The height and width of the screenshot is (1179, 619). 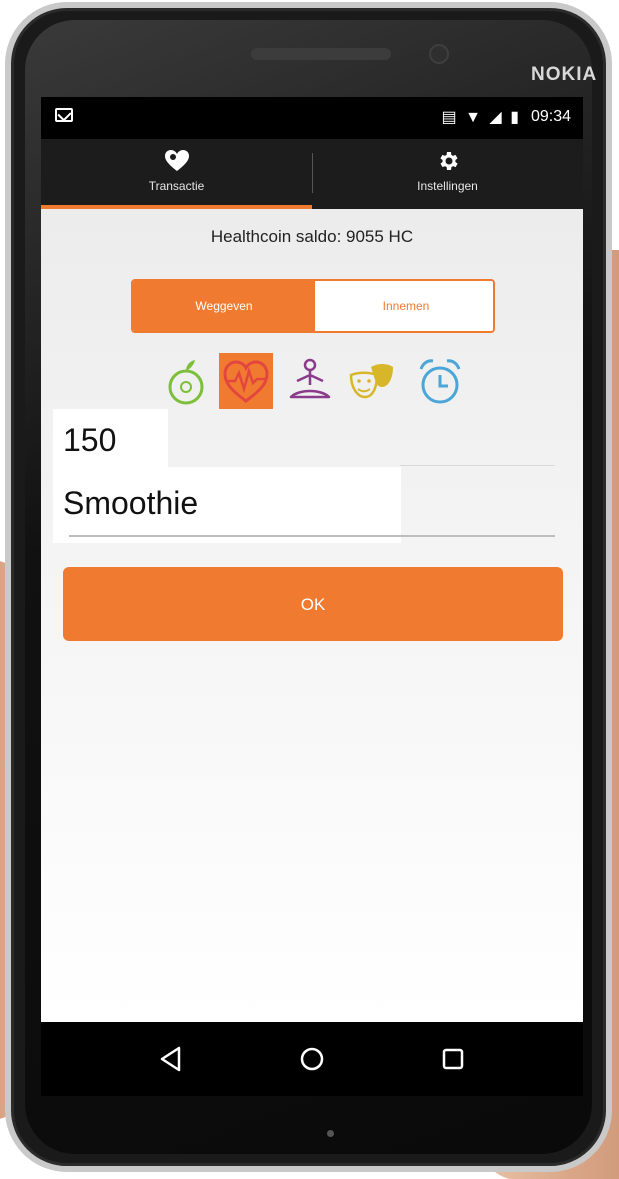 I want to click on tab-label-transactie: Transactie, so click(x=176, y=186).